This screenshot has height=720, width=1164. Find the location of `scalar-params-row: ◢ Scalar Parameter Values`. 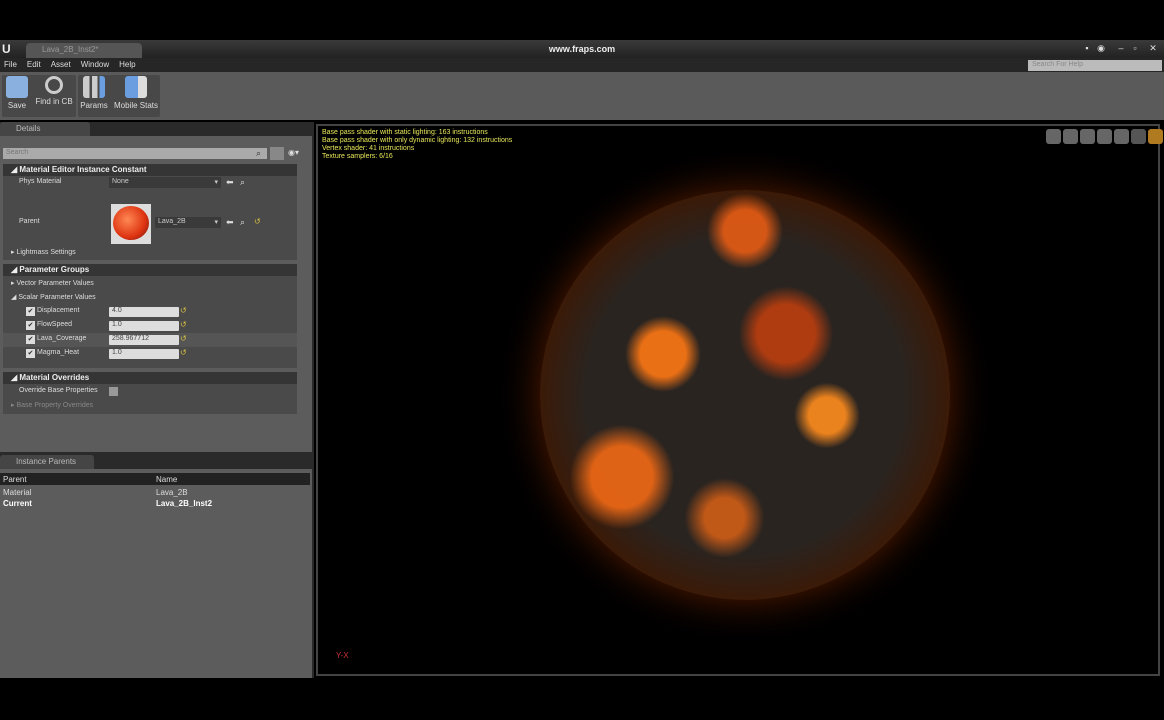

scalar-params-row: ◢ Scalar Parameter Values is located at coordinates (150, 298).